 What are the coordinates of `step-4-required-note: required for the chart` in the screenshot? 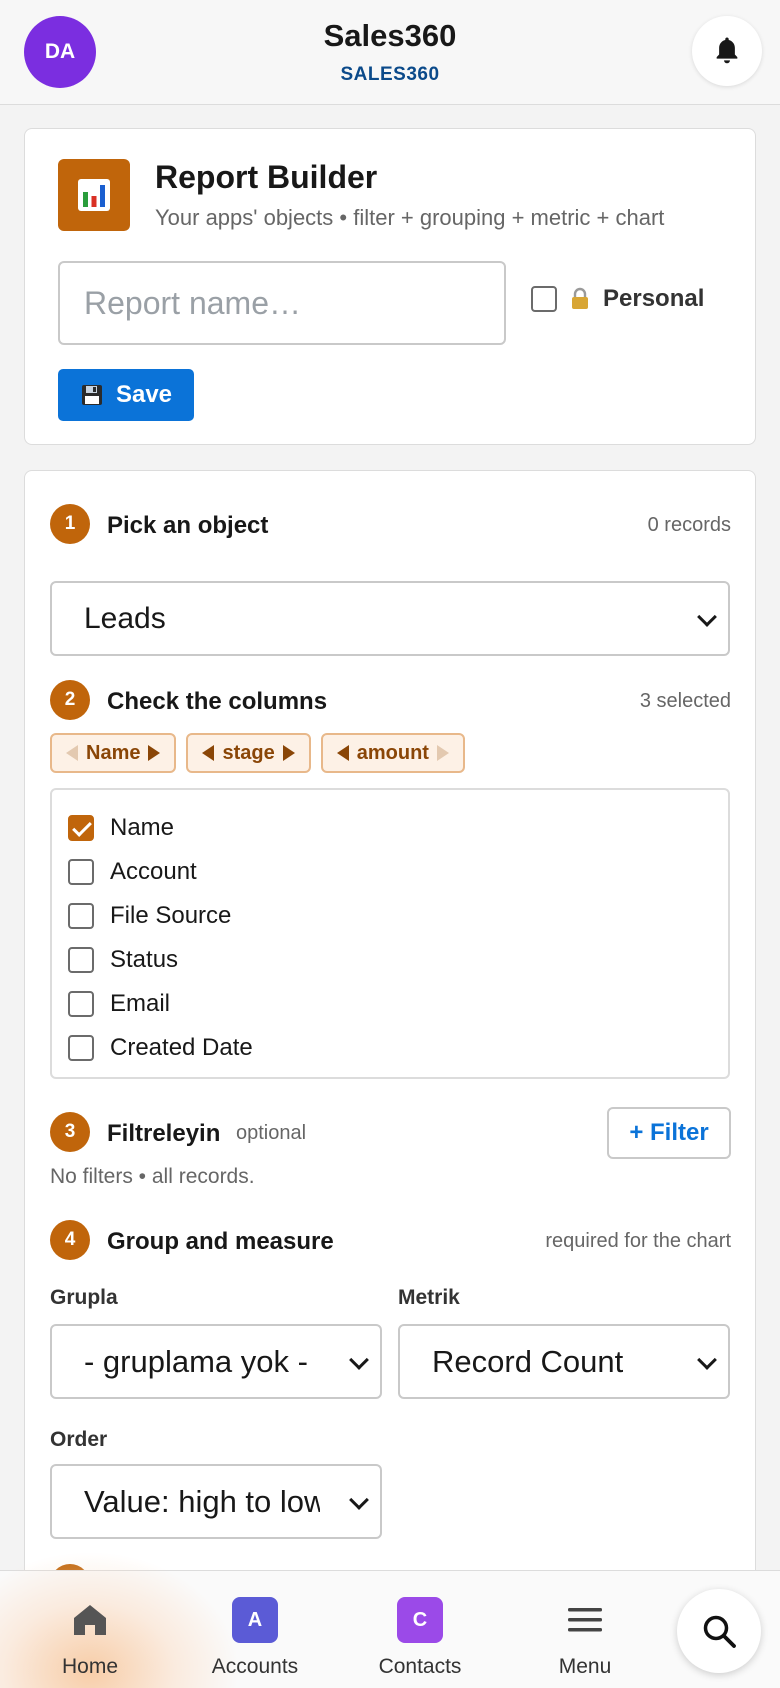 It's located at (638, 1241).